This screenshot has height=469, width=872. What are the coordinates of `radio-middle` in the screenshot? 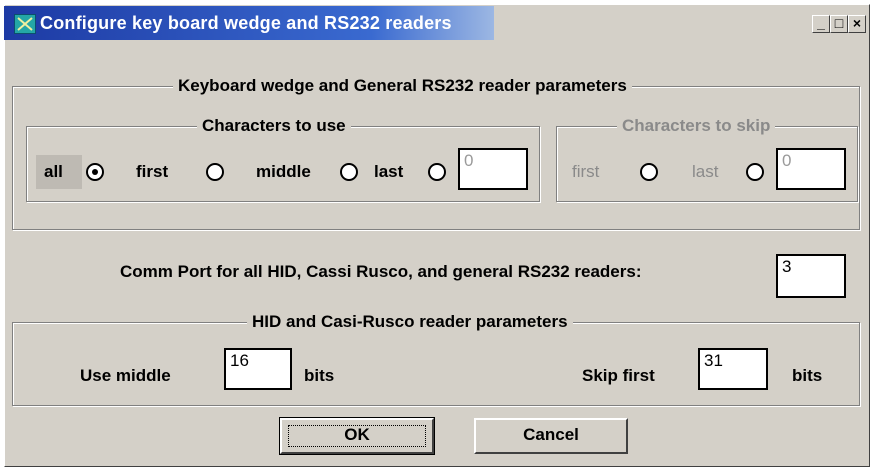 It's located at (349, 172).